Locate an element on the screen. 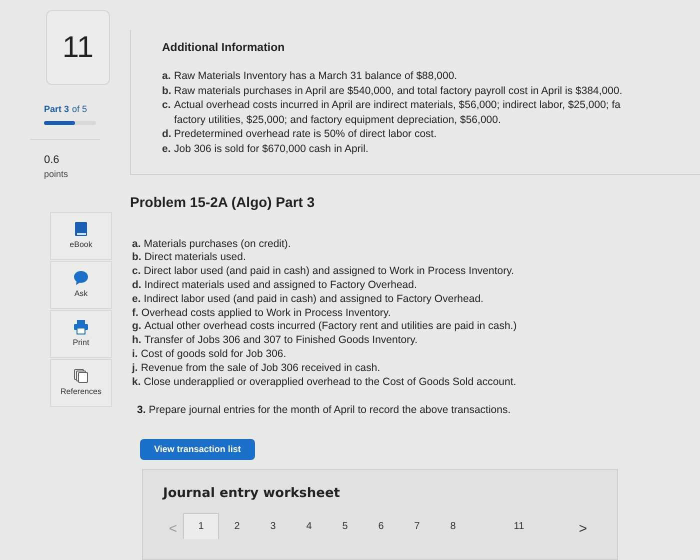 Image resolution: width=700 pixels, height=560 pixels. book-icon is located at coordinates (81, 228).